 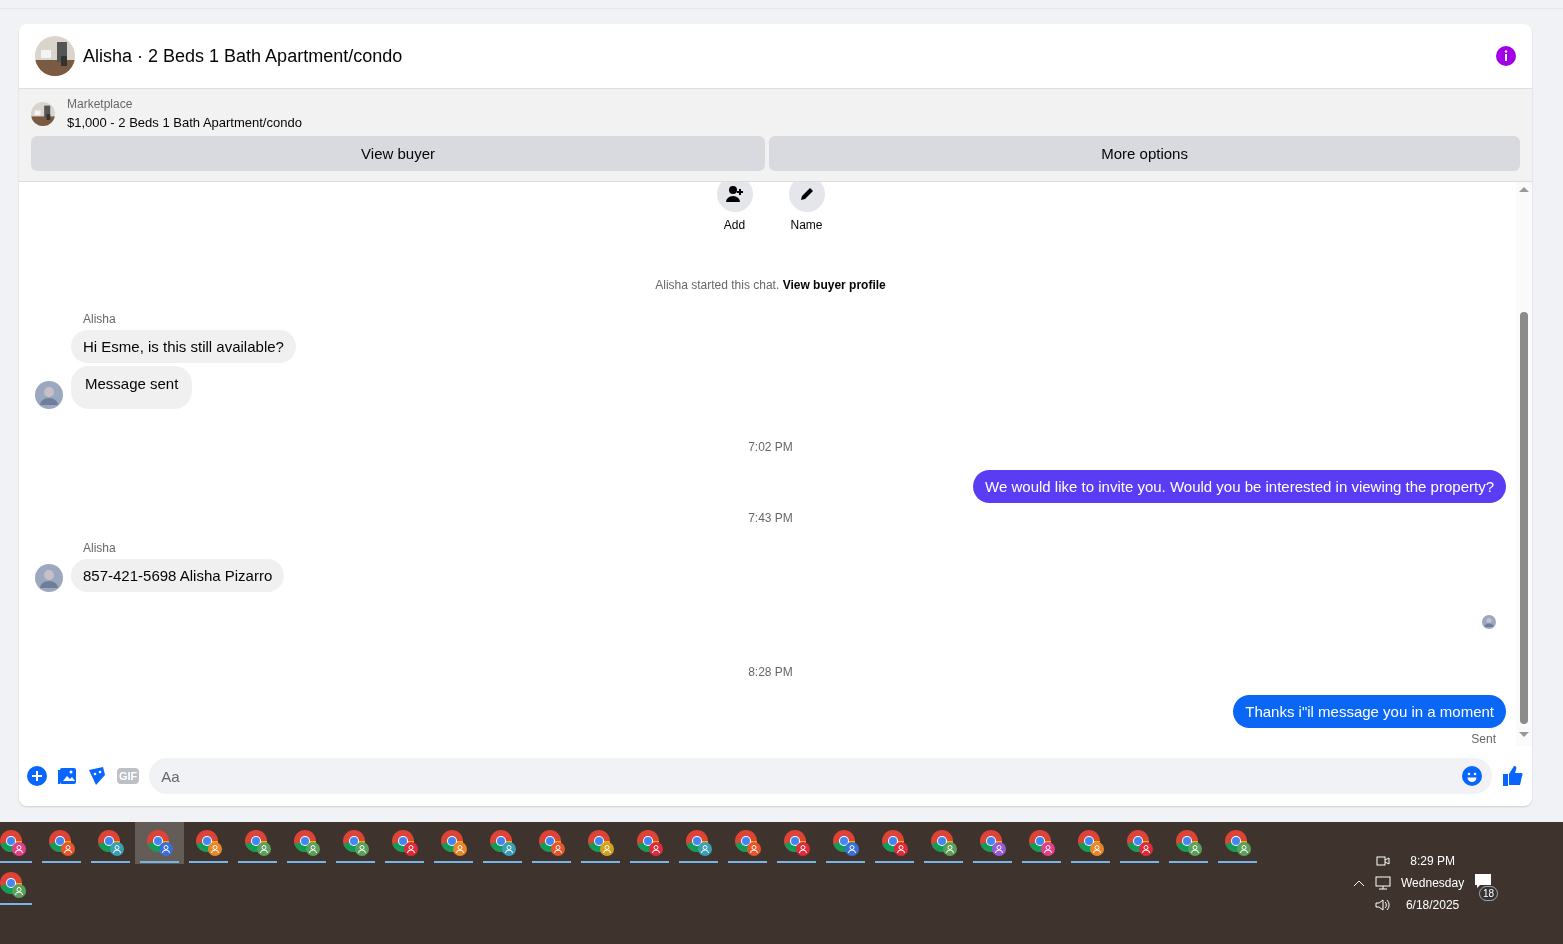 I want to click on sticker-icon, so click(x=97, y=776).